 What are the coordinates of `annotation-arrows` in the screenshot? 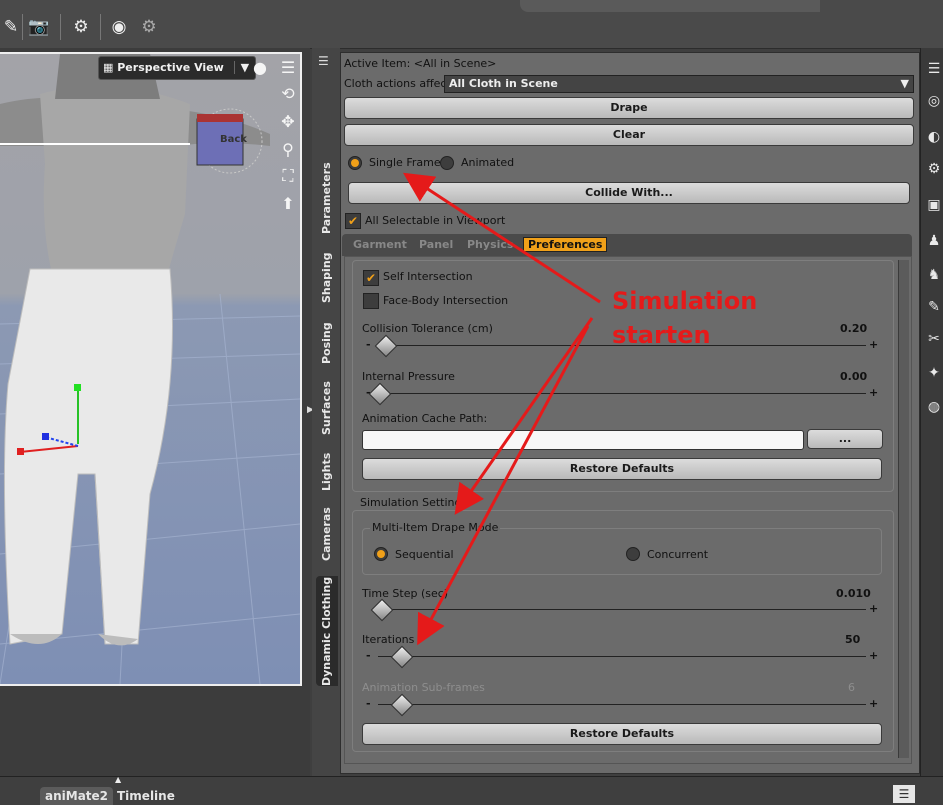 It's located at (501, 409).